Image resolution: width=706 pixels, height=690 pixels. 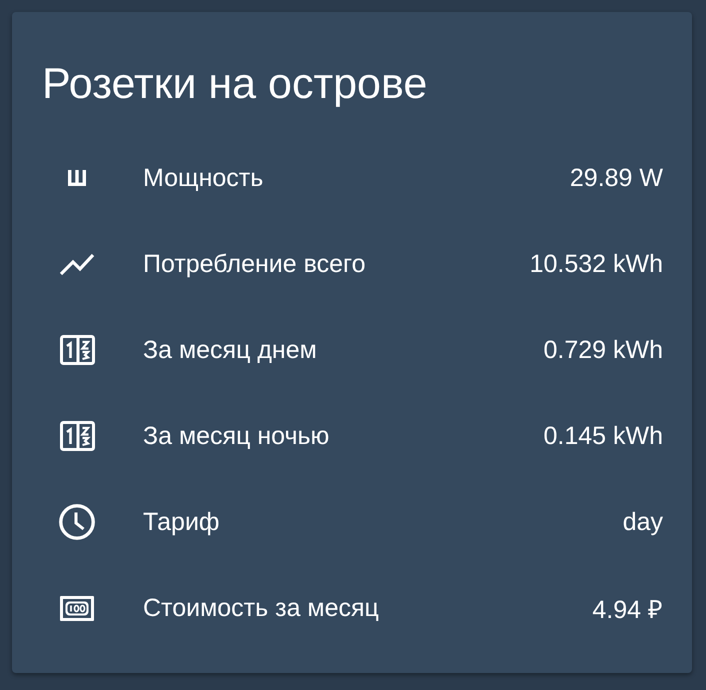 I want to click on entity-value: 0.729 kWh, so click(x=603, y=350).